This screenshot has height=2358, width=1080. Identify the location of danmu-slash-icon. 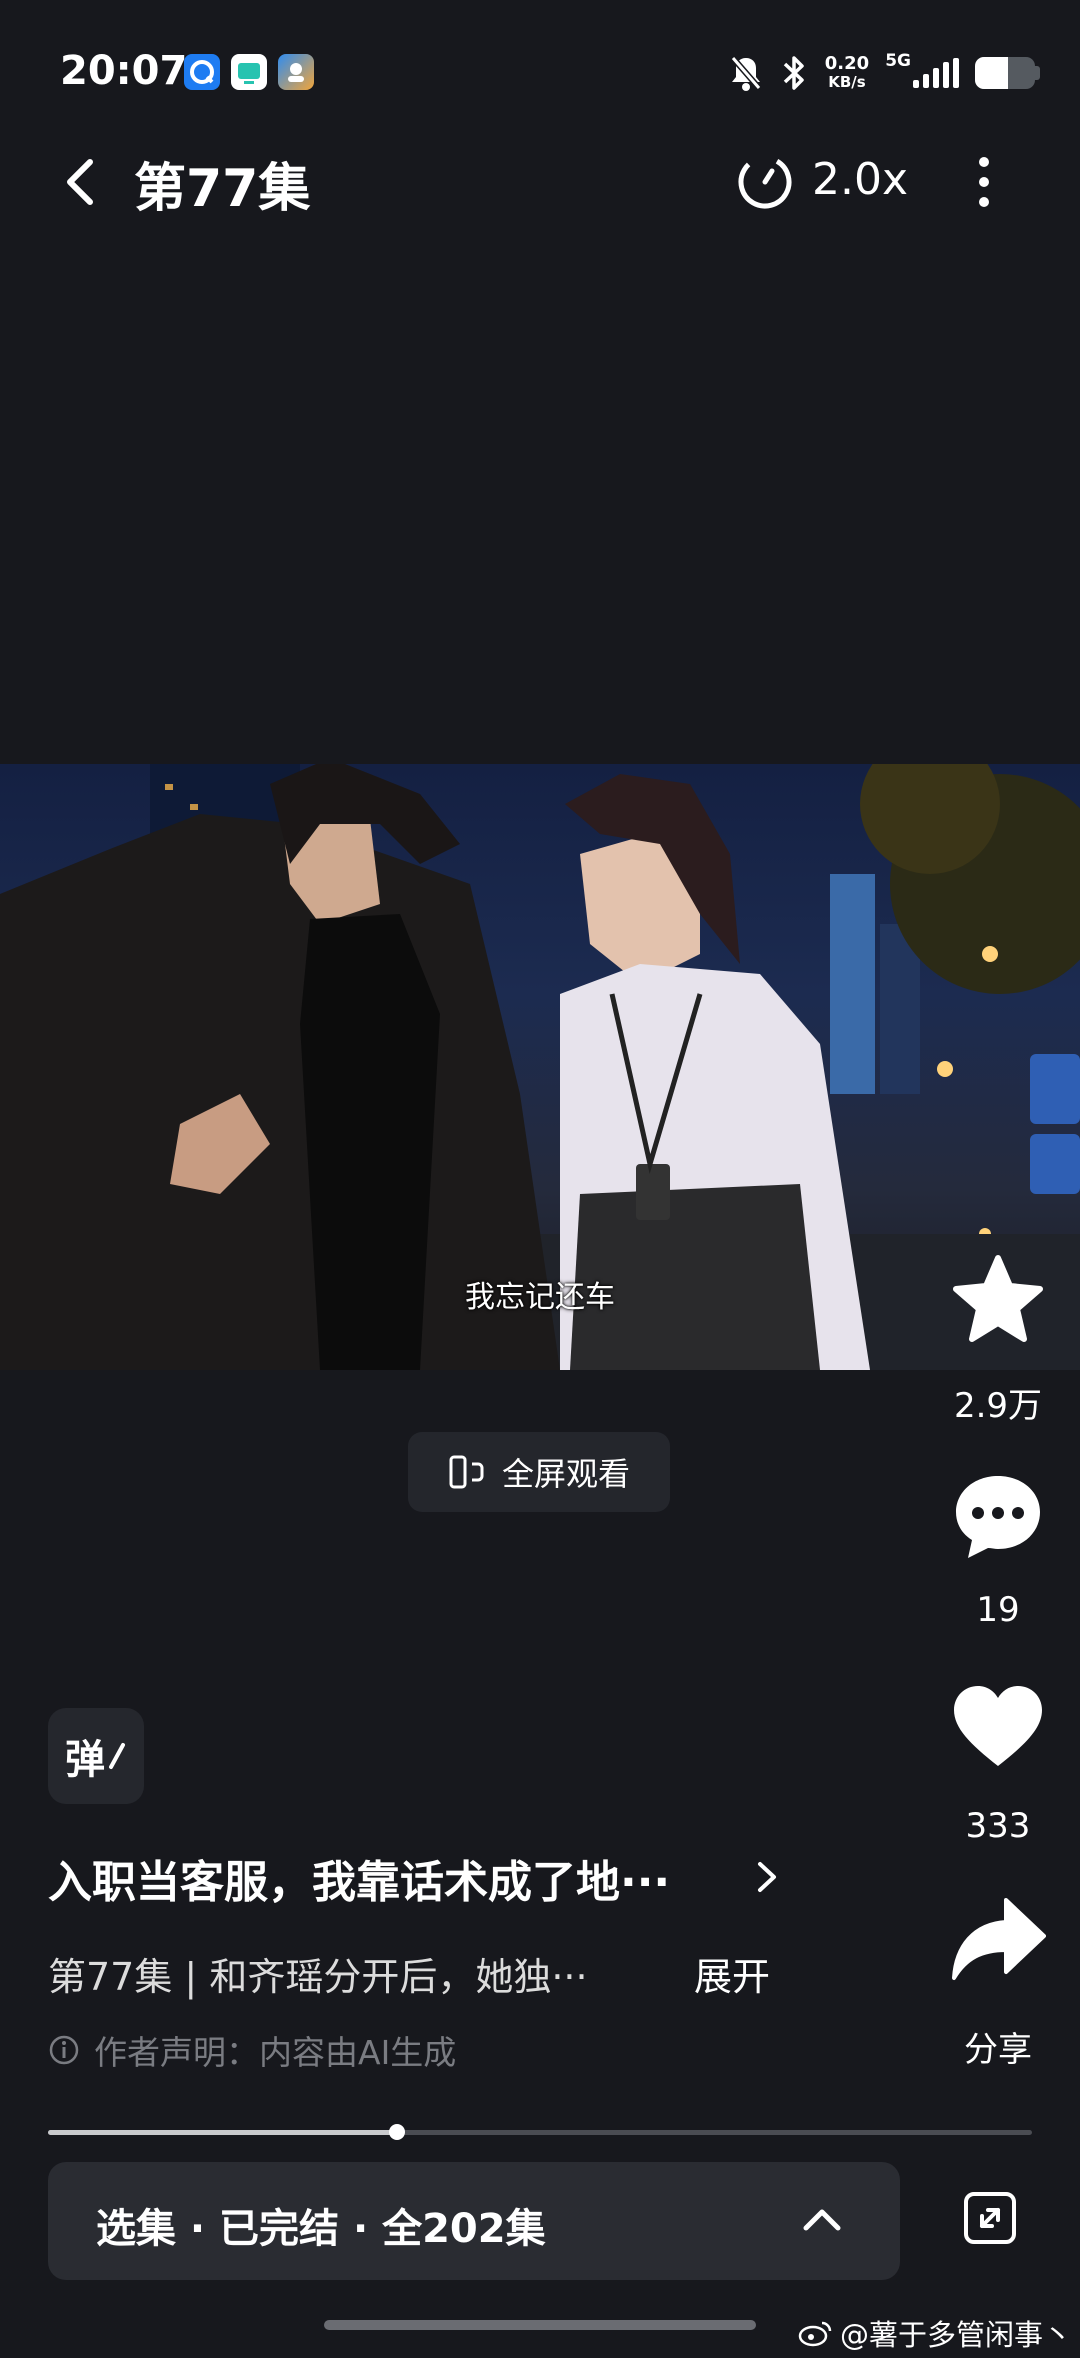
(117, 1756).